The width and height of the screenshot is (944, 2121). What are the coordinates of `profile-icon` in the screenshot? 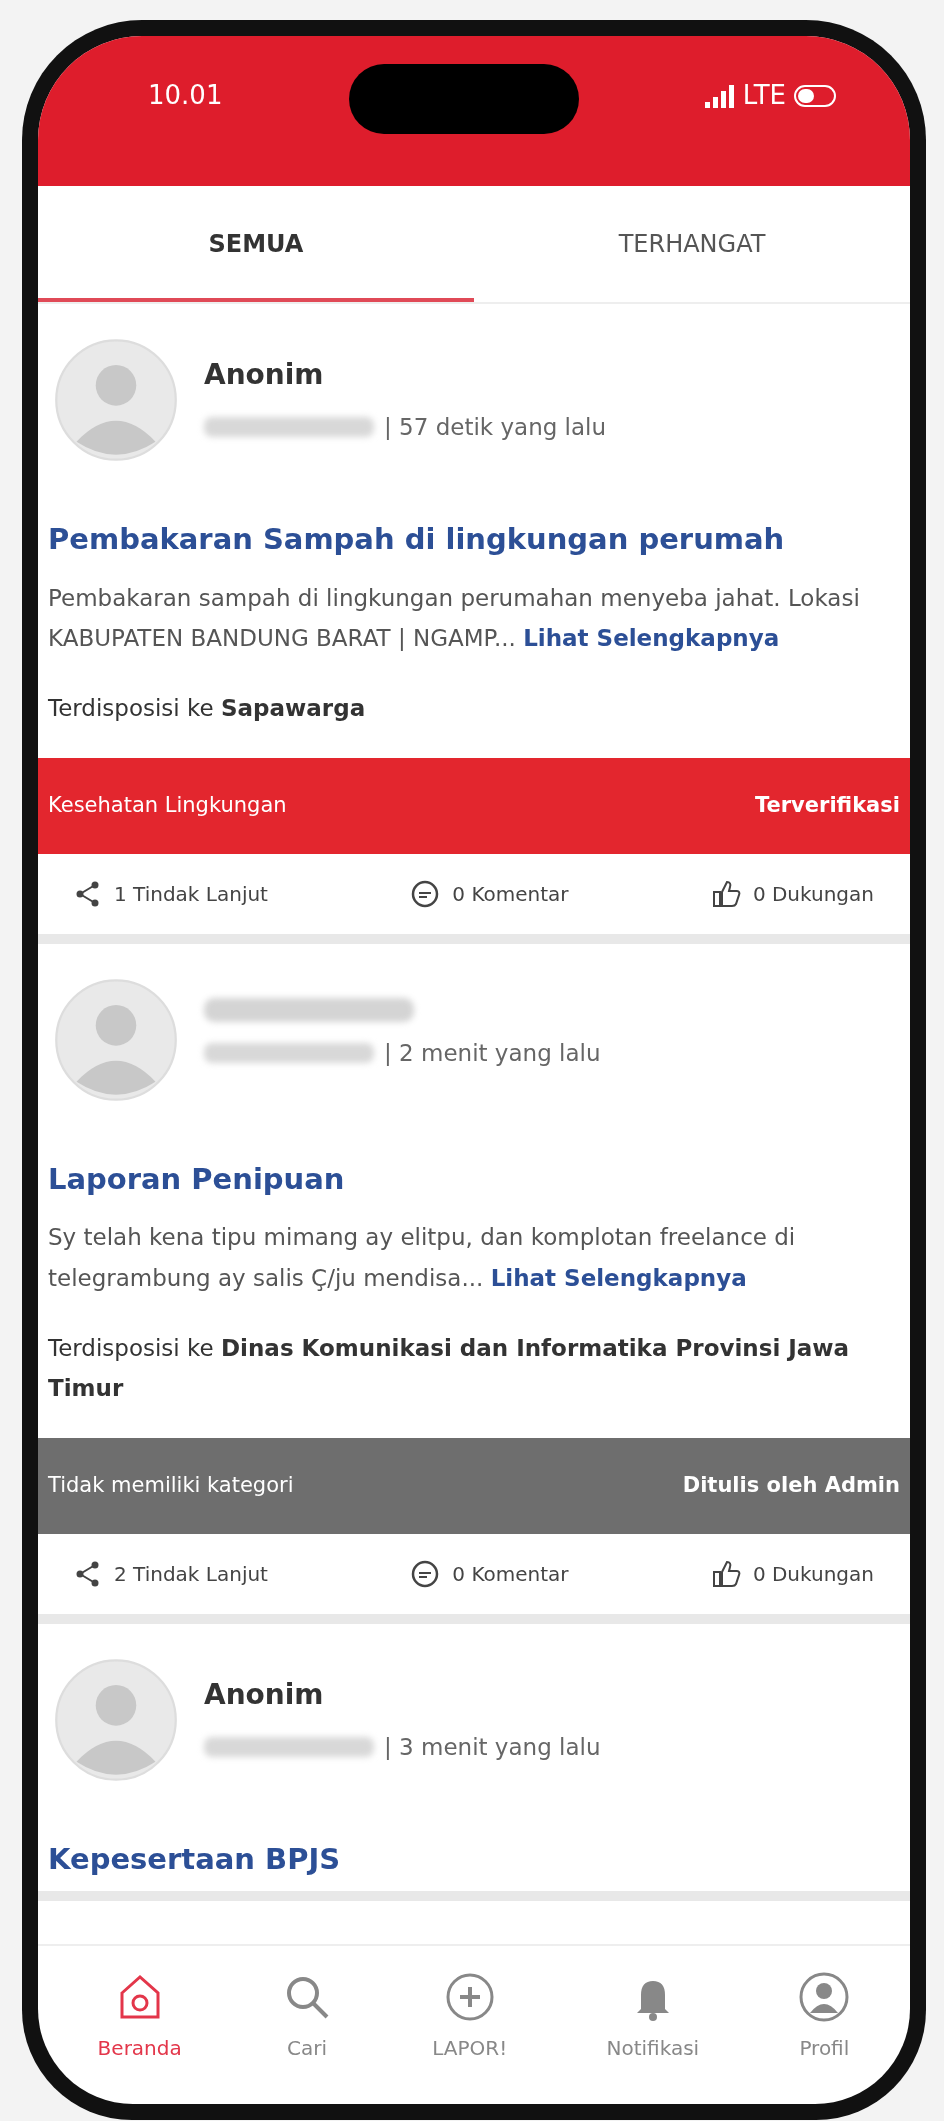 It's located at (824, 1997).